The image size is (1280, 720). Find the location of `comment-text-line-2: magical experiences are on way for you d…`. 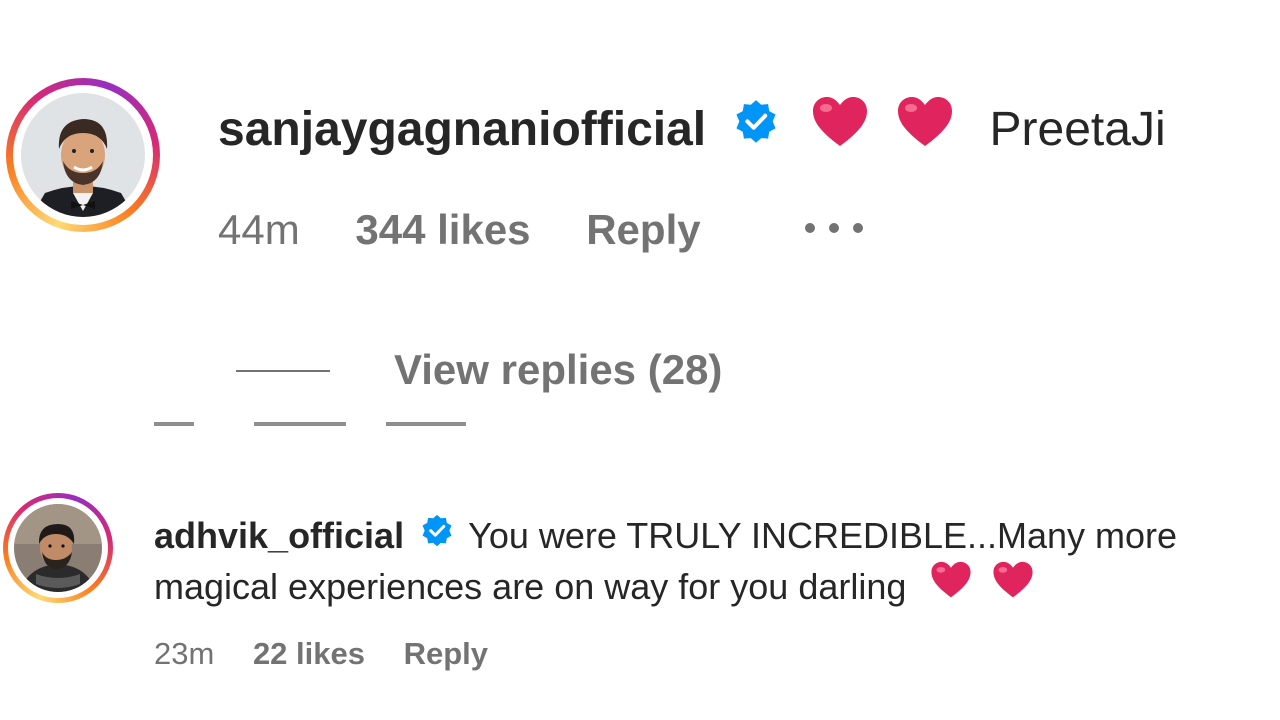

comment-text-line-2: magical experiences are on way for you d… is located at coordinates (530, 586).